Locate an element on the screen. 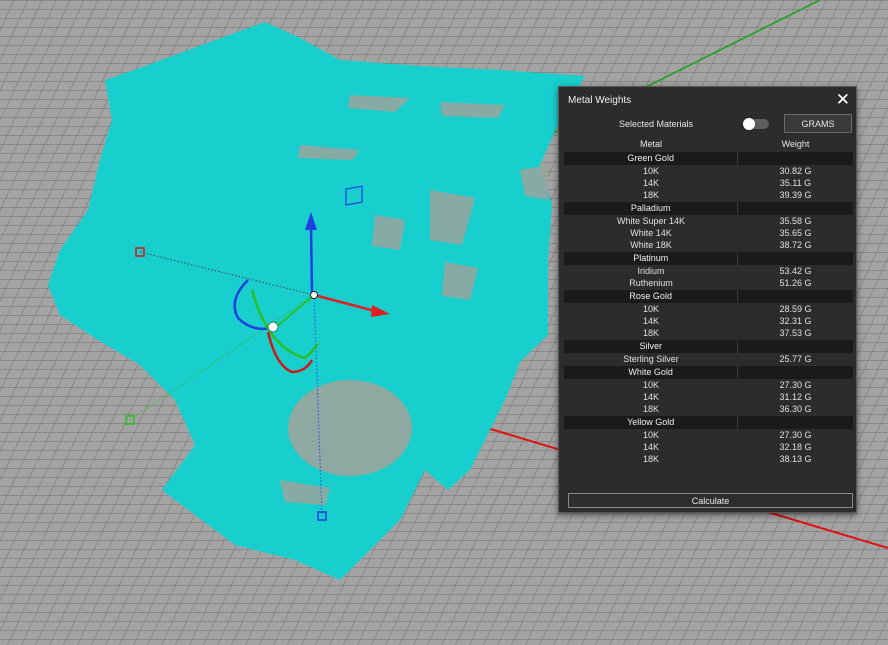 The width and height of the screenshot is (888, 645). weight-cell: 35.11 G is located at coordinates (795, 183).